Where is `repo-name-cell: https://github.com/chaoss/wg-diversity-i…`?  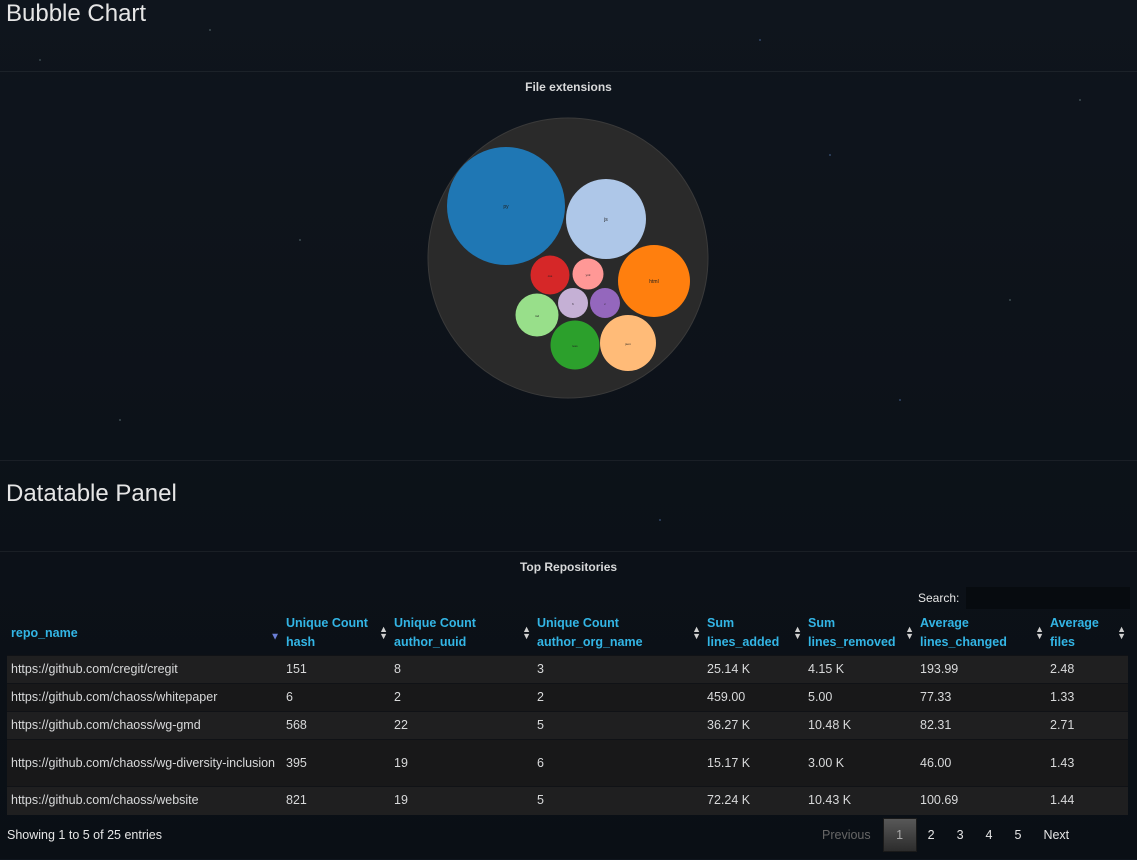 repo-name-cell: https://github.com/chaoss/wg-diversity-i… is located at coordinates (144, 763).